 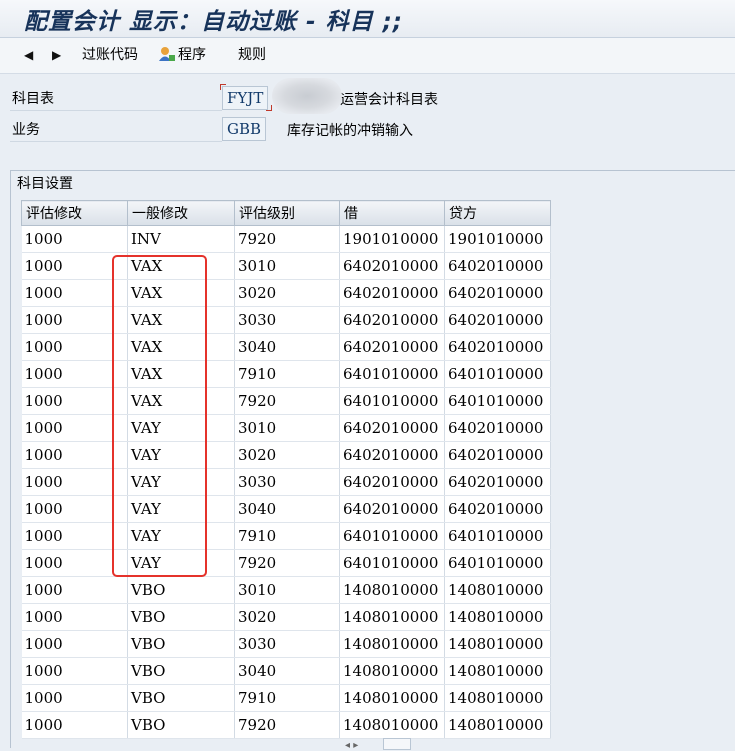 I want to click on posting-code-button: 过账代码, so click(x=110, y=55).